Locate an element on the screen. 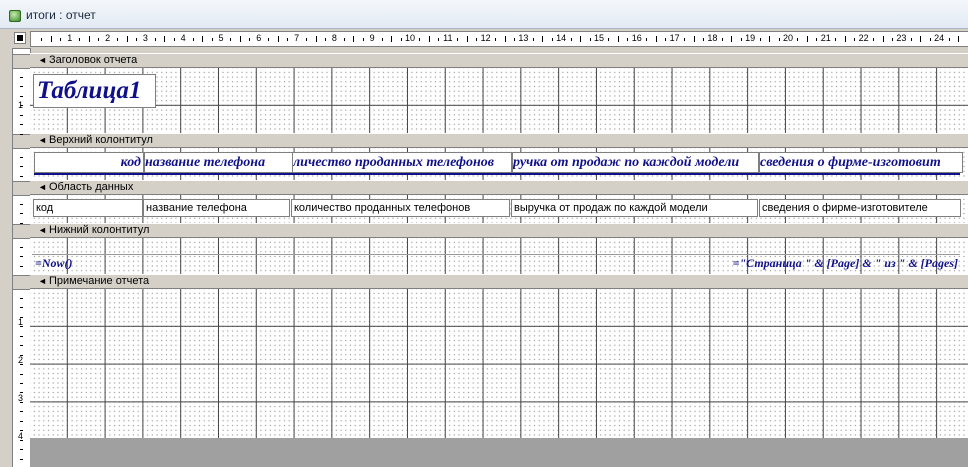 The height and width of the screenshot is (467, 968). section-bar-report-header: ◄ Заголовок отчета is located at coordinates (499, 60).